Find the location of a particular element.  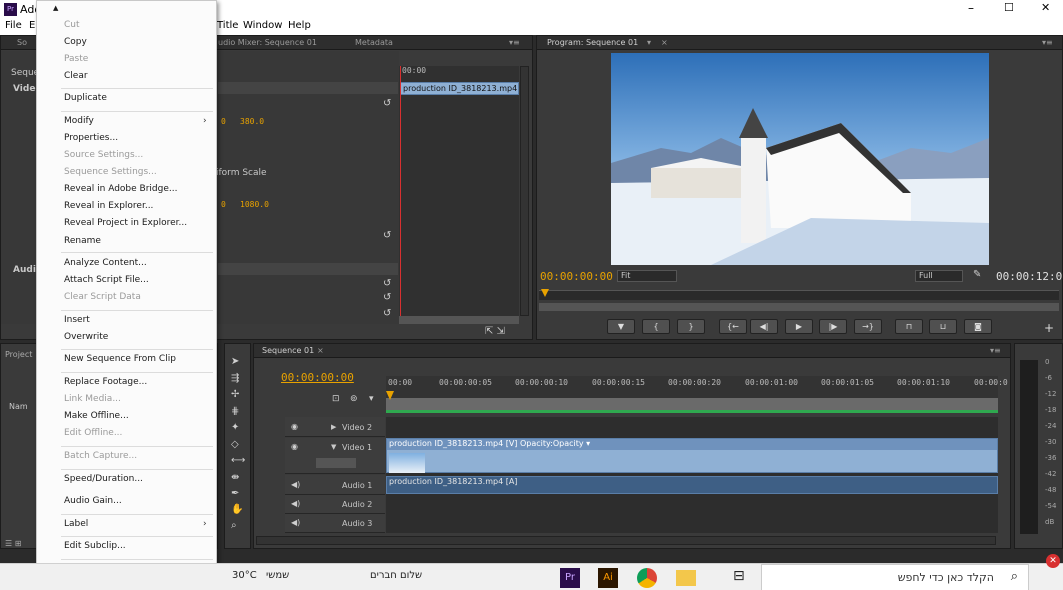

effect-playhead is located at coordinates (400, 195).